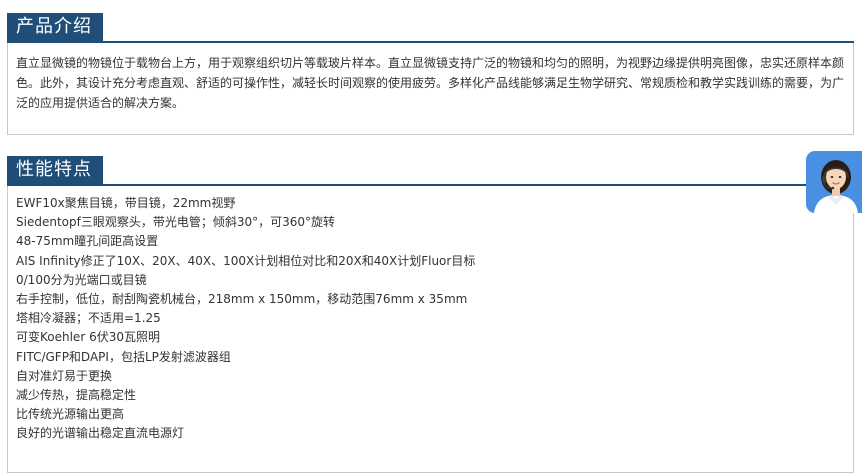 Image resolution: width=862 pixels, height=473 pixels. What do you see at coordinates (55, 27) in the screenshot?
I see `product-intro-title: 产品介绍` at bounding box center [55, 27].